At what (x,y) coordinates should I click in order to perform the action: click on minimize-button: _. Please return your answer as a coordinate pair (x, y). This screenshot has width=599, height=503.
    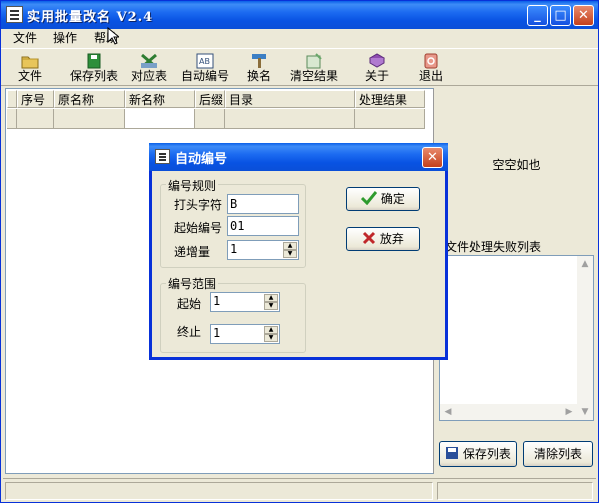
    Looking at the image, I should click on (537, 15).